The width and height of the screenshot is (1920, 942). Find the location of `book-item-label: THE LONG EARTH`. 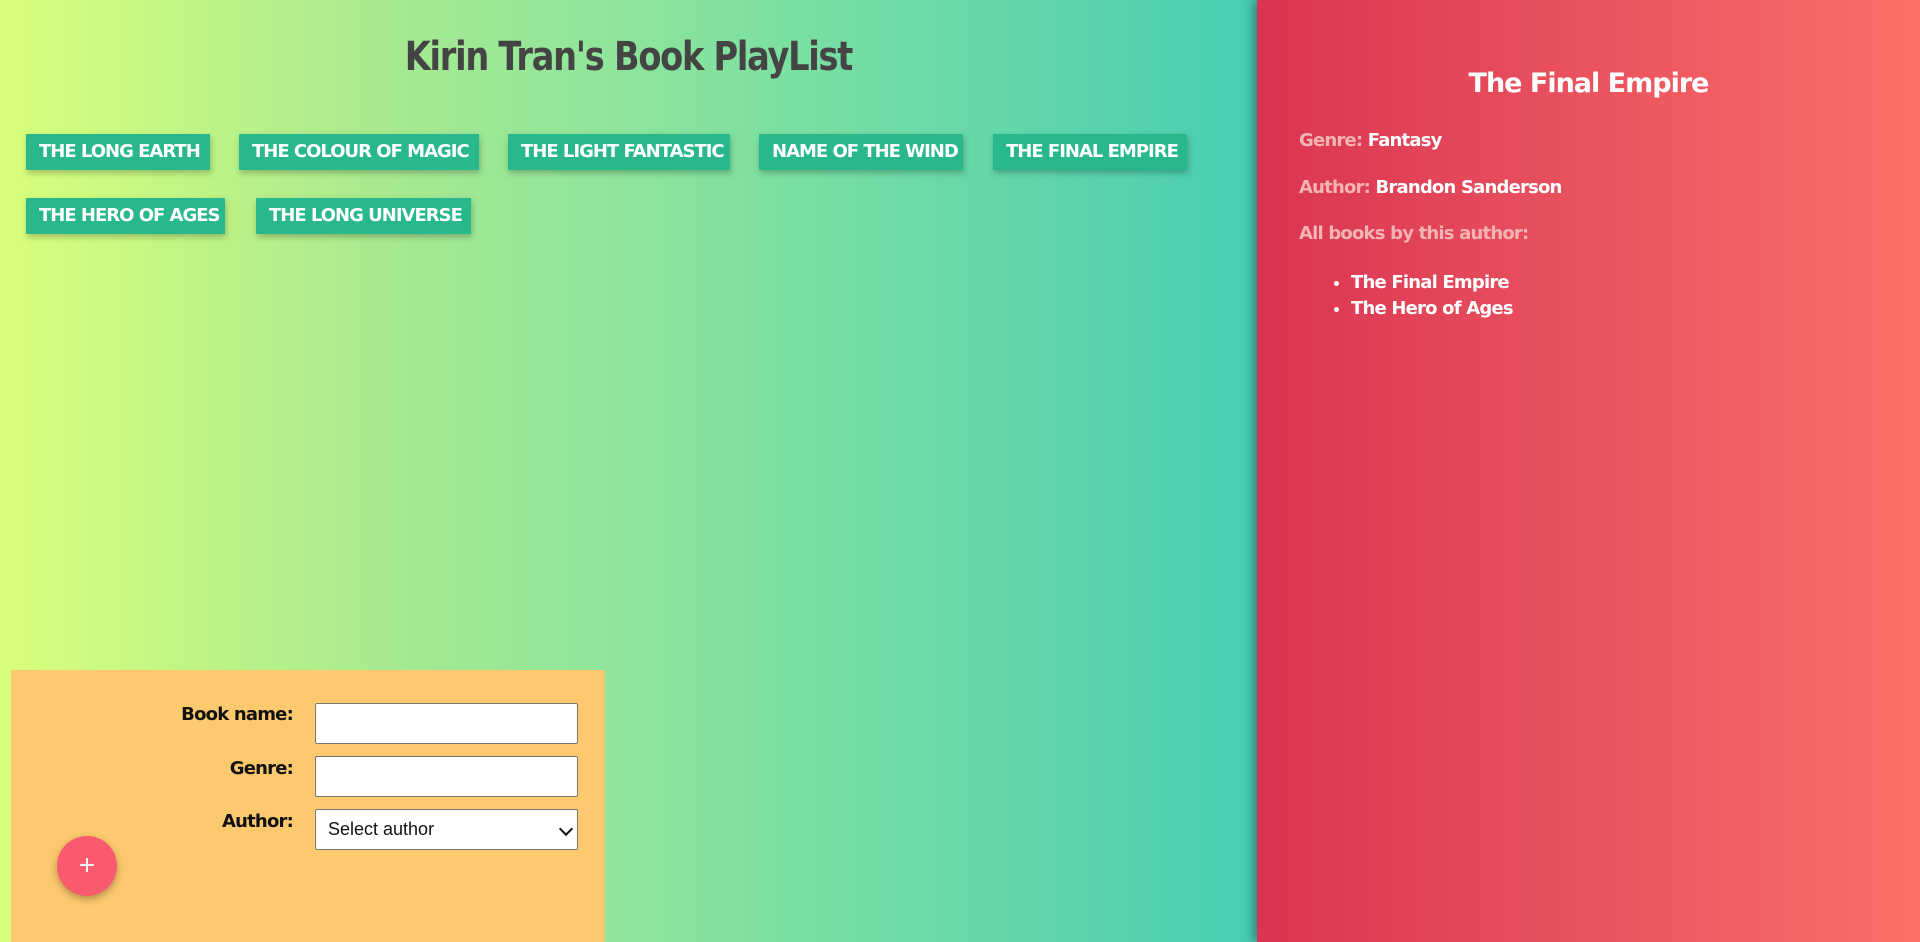

book-item-label: THE LONG EARTH is located at coordinates (120, 151).